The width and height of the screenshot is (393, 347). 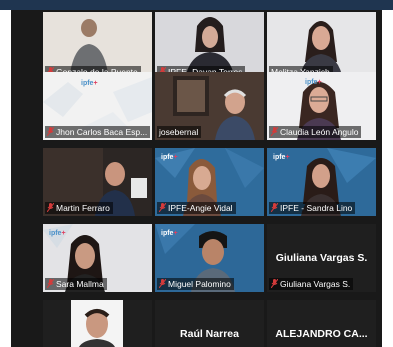 What do you see at coordinates (196, 208) in the screenshot?
I see `participant-name: IPFE-Angie Vidal` at bounding box center [196, 208].